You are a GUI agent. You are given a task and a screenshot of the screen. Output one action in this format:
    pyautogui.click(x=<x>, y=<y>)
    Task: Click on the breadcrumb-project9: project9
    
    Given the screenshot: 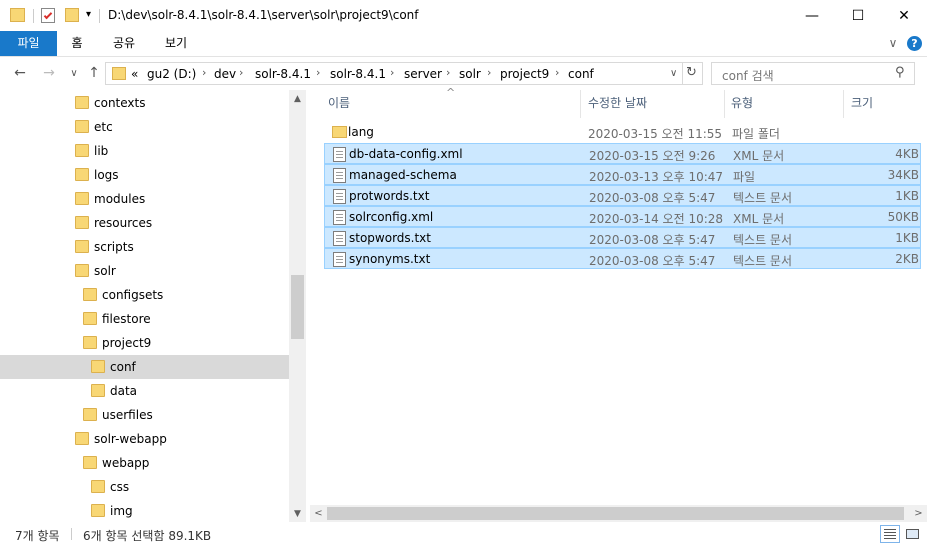 What is the action you would take?
    pyautogui.click(x=524, y=74)
    